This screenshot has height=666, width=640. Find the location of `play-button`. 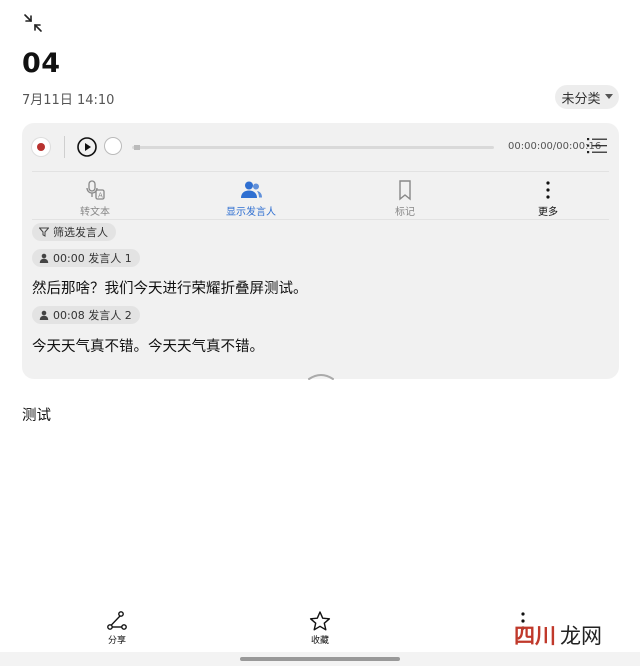

play-button is located at coordinates (87, 147).